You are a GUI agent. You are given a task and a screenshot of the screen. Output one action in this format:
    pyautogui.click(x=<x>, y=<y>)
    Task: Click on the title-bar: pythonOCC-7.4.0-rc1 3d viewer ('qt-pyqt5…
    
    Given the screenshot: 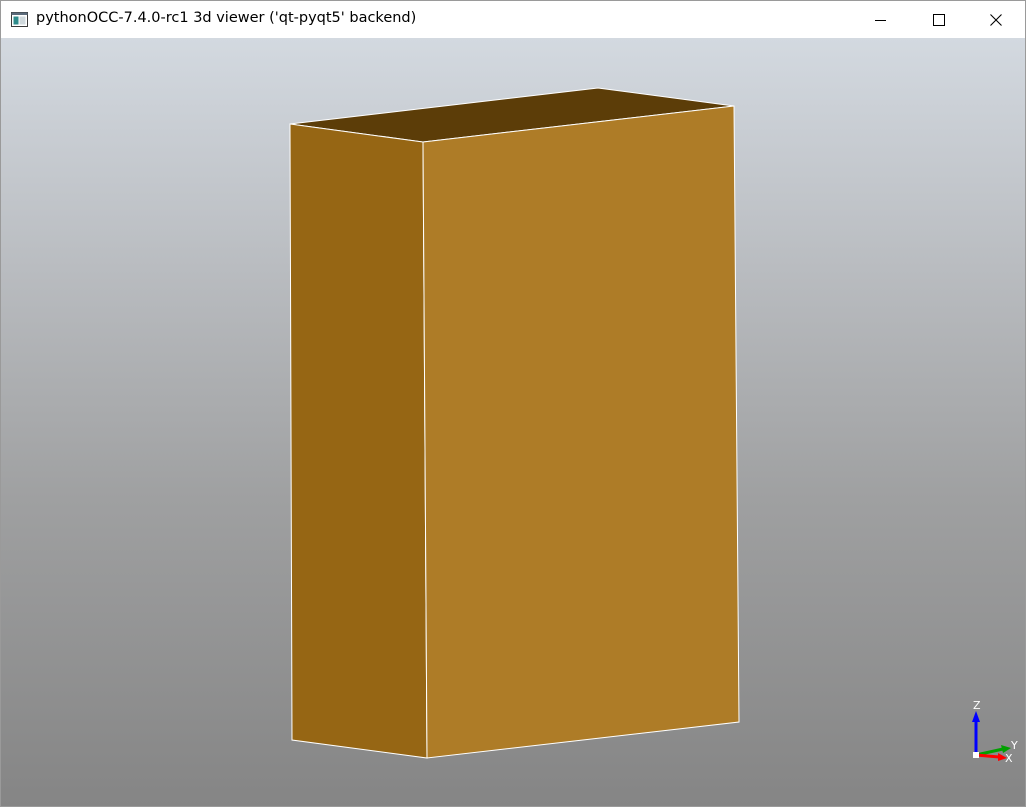 What is the action you would take?
    pyautogui.click(x=513, y=19)
    